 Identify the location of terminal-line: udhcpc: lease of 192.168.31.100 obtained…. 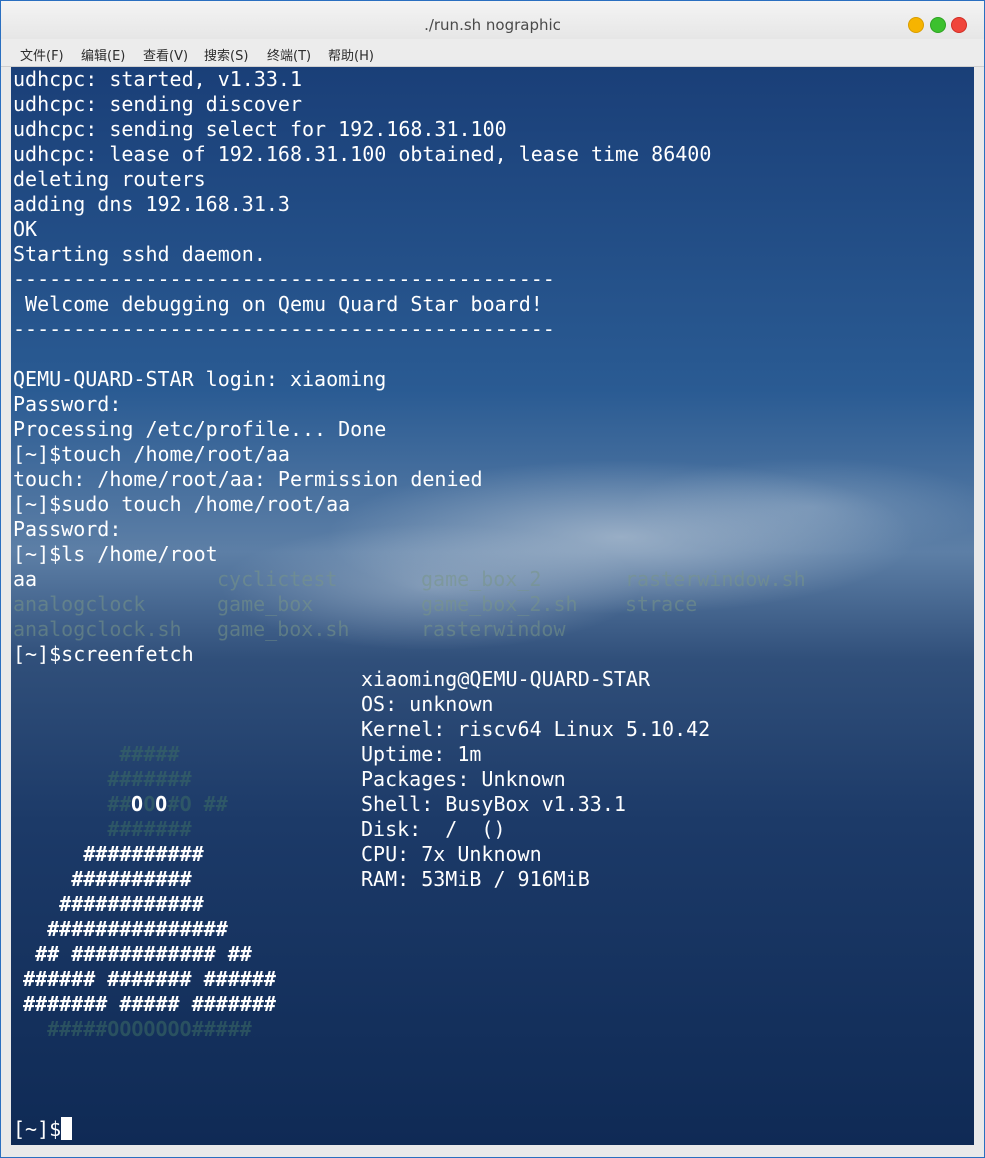
(362, 154).